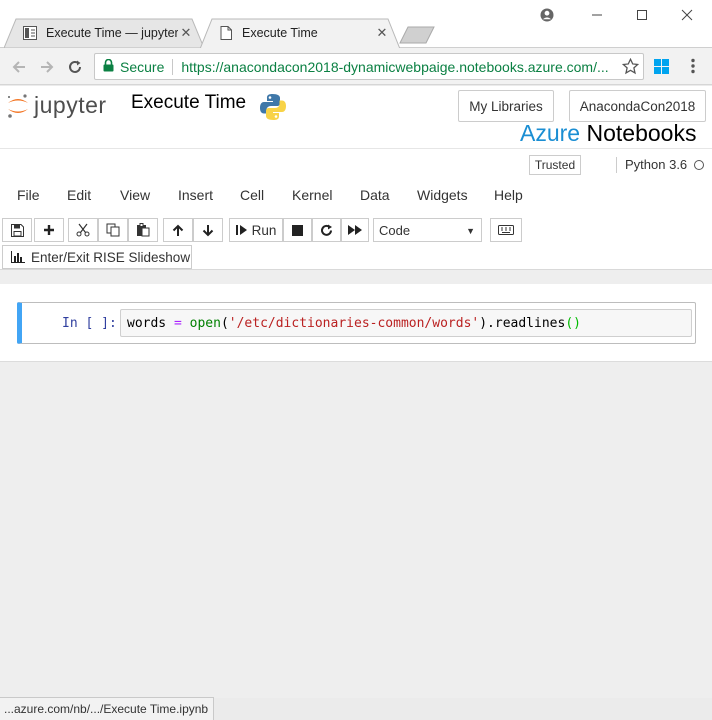  What do you see at coordinates (642, 15) in the screenshot?
I see `maximize-icon` at bounding box center [642, 15].